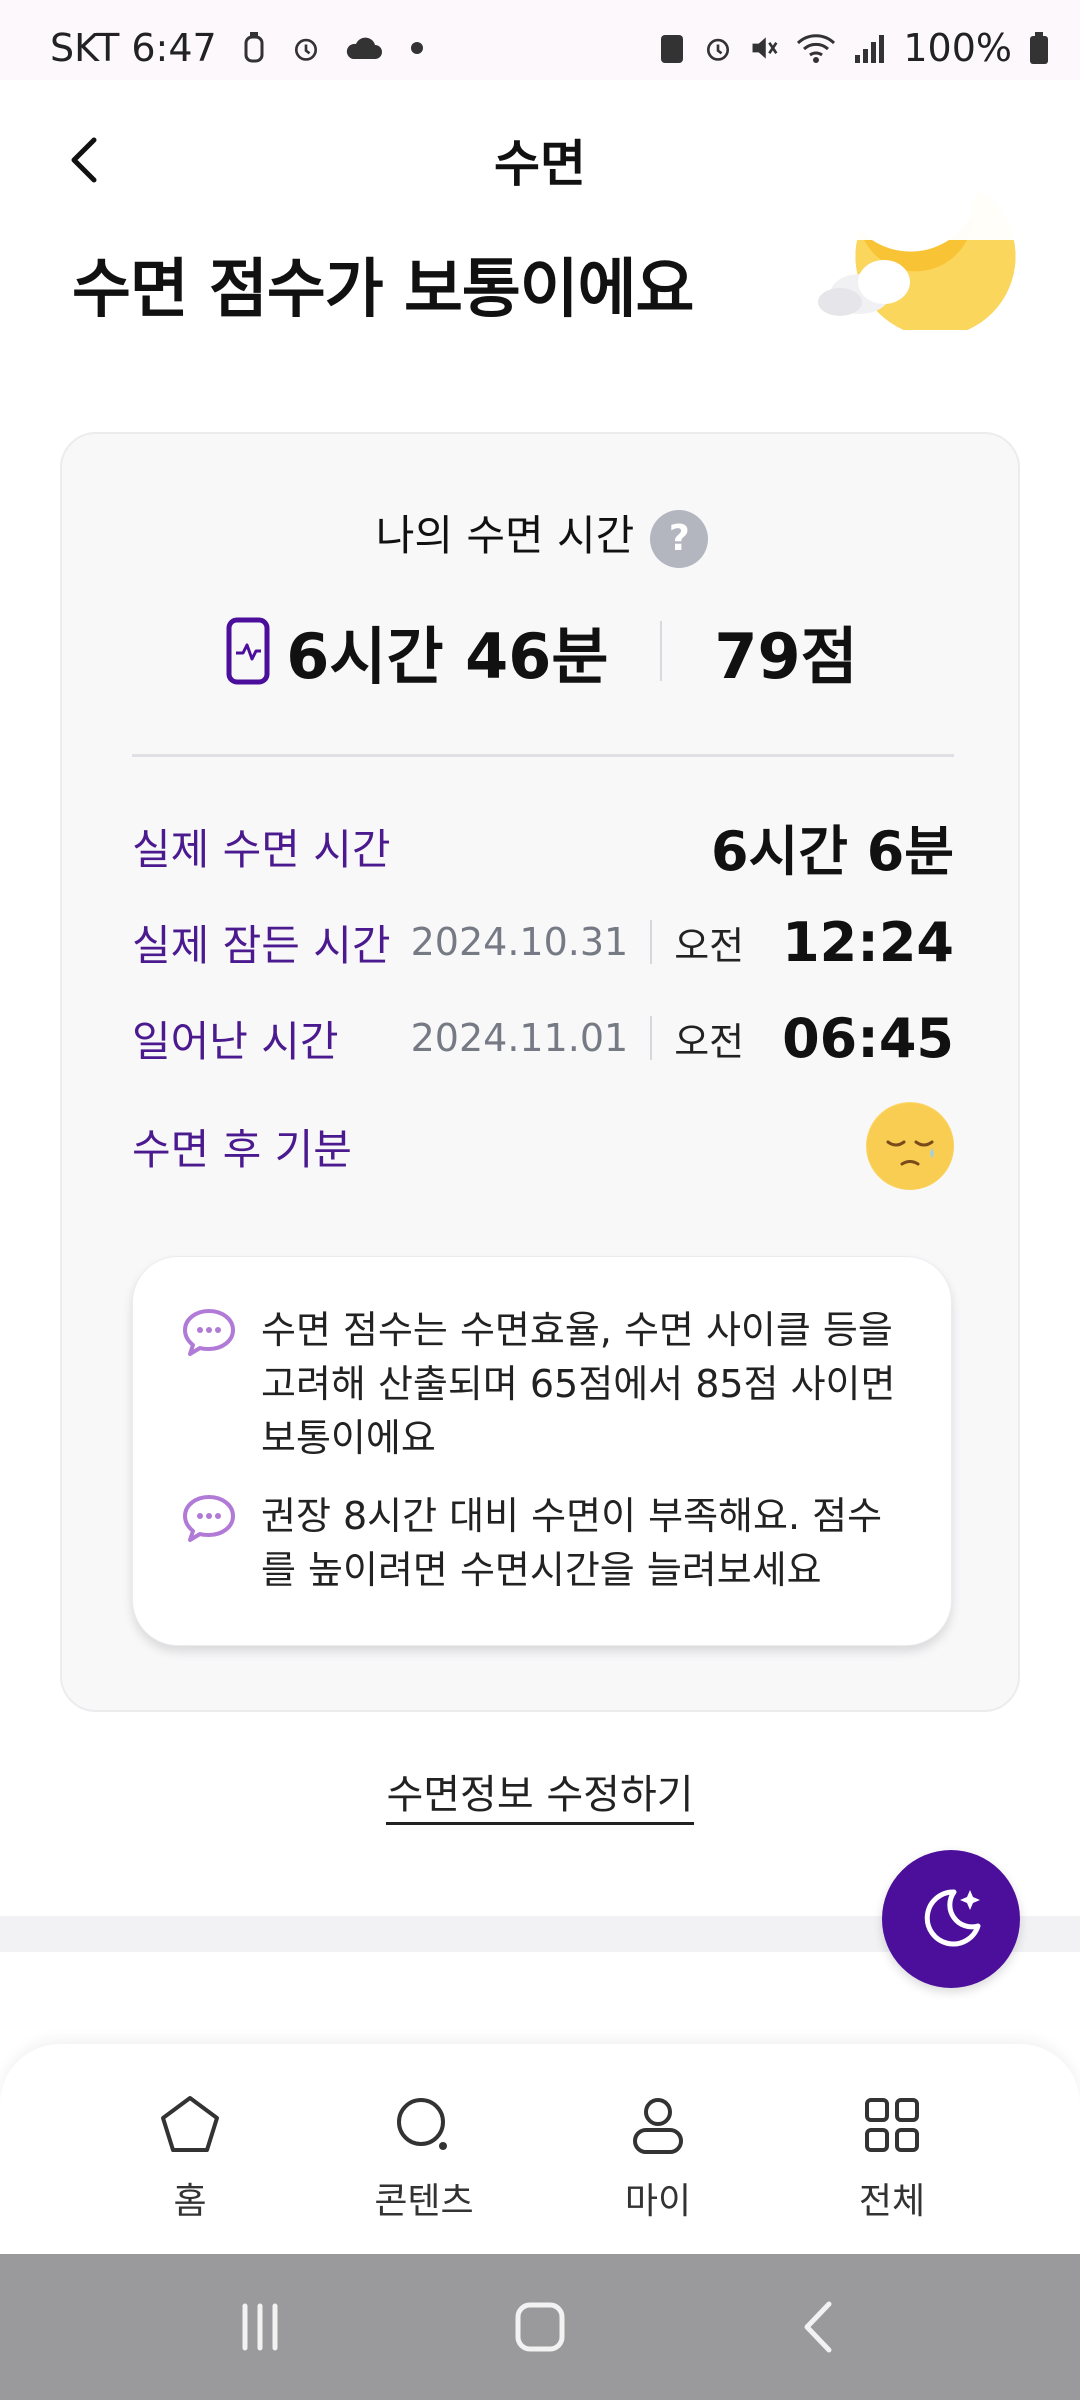 This screenshot has width=1080, height=2400. Describe the element at coordinates (661, 651) in the screenshot. I see `summary-separator` at that location.